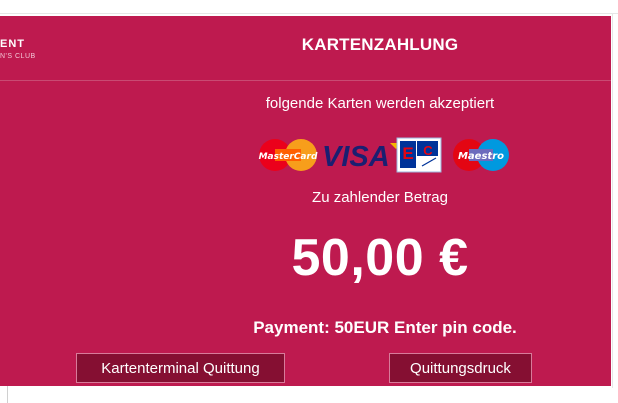 The width and height of the screenshot is (618, 403). I want to click on mastercard-icon: MasterCard, so click(288, 155).